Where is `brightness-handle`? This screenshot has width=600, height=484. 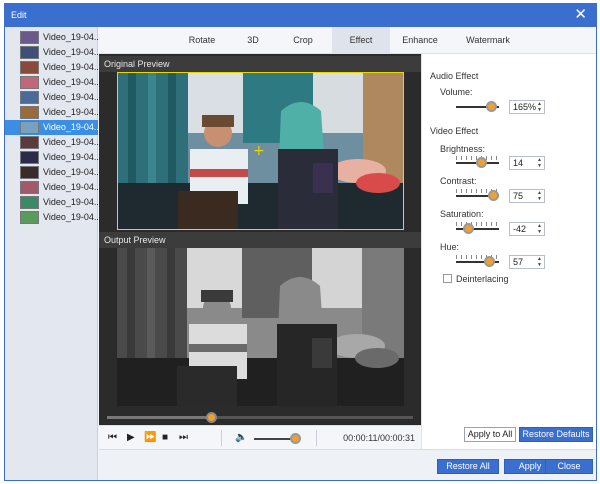
brightness-handle is located at coordinates (481, 162).